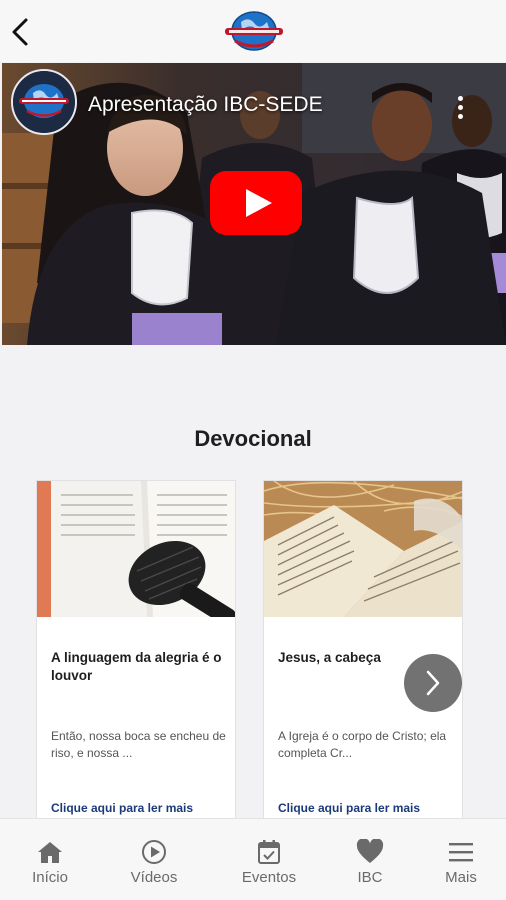 Image resolution: width=506 pixels, height=900 pixels. Describe the element at coordinates (50, 877) in the screenshot. I see `tab-label: Início` at that location.